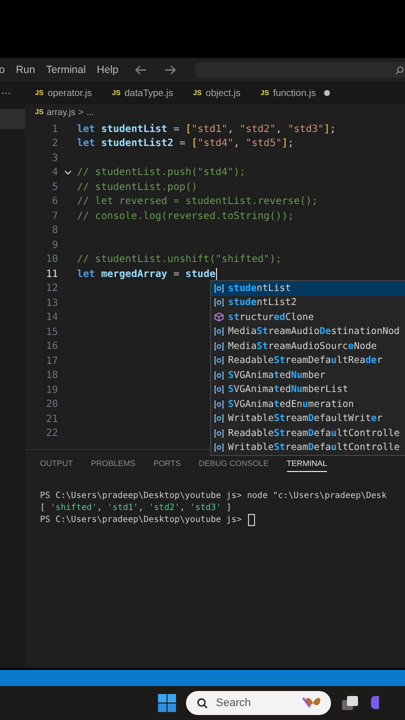  I want to click on menu-item: Terminal, so click(66, 70).